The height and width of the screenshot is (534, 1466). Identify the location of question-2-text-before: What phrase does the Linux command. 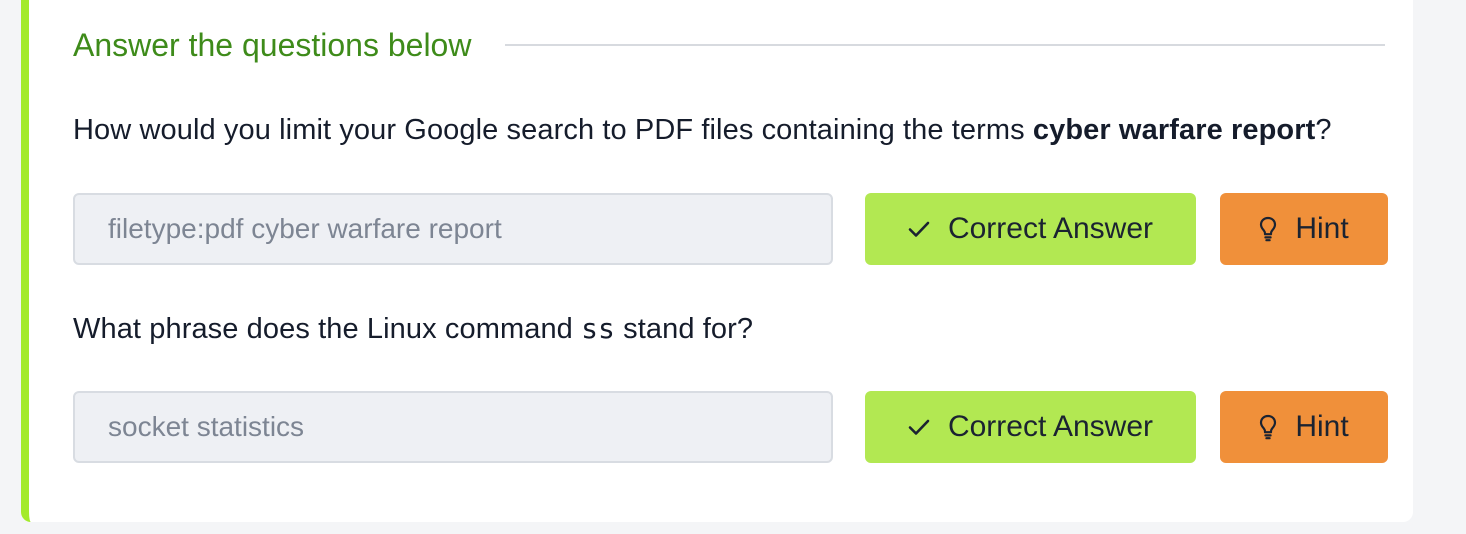
(327, 329).